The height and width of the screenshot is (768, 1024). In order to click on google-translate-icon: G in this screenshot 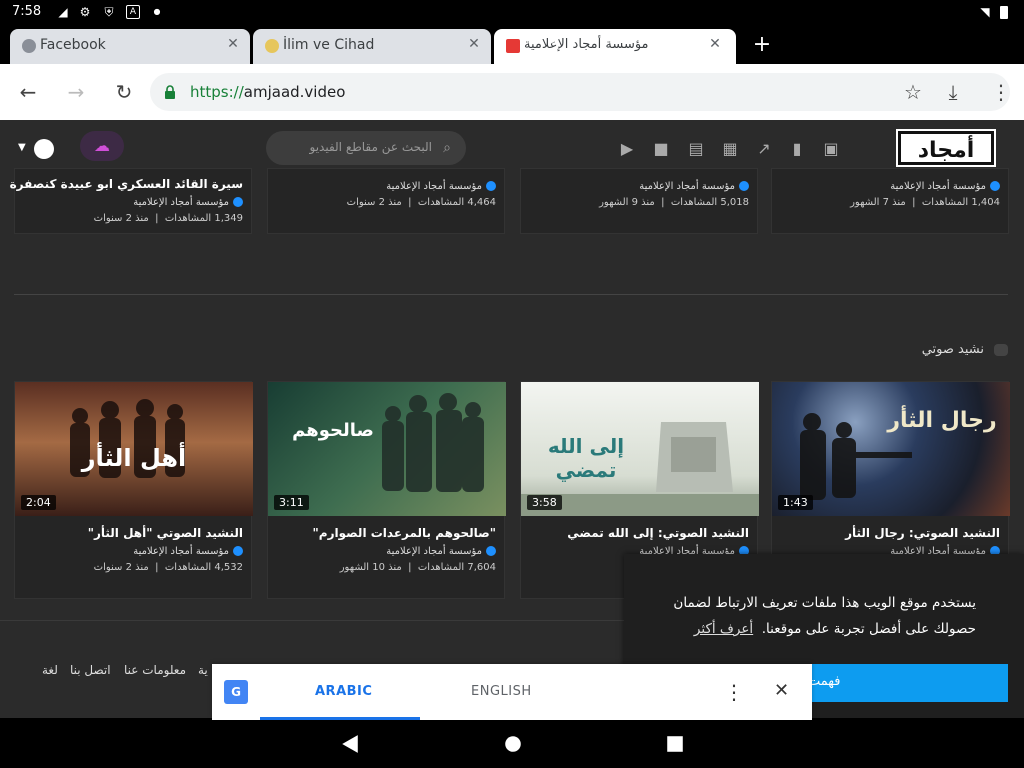, I will do `click(236, 692)`.